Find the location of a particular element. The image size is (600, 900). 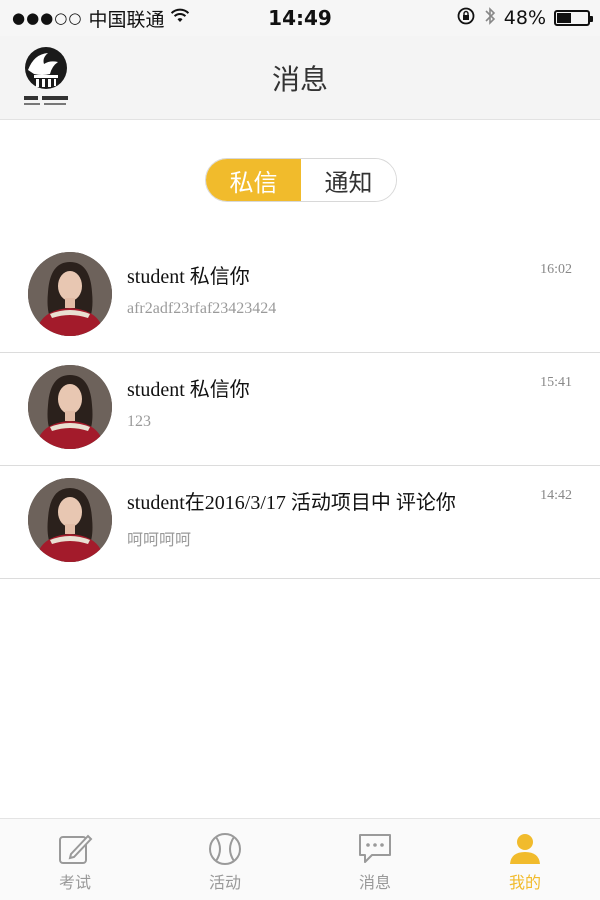

tab-notifications: 通知 is located at coordinates (348, 180).